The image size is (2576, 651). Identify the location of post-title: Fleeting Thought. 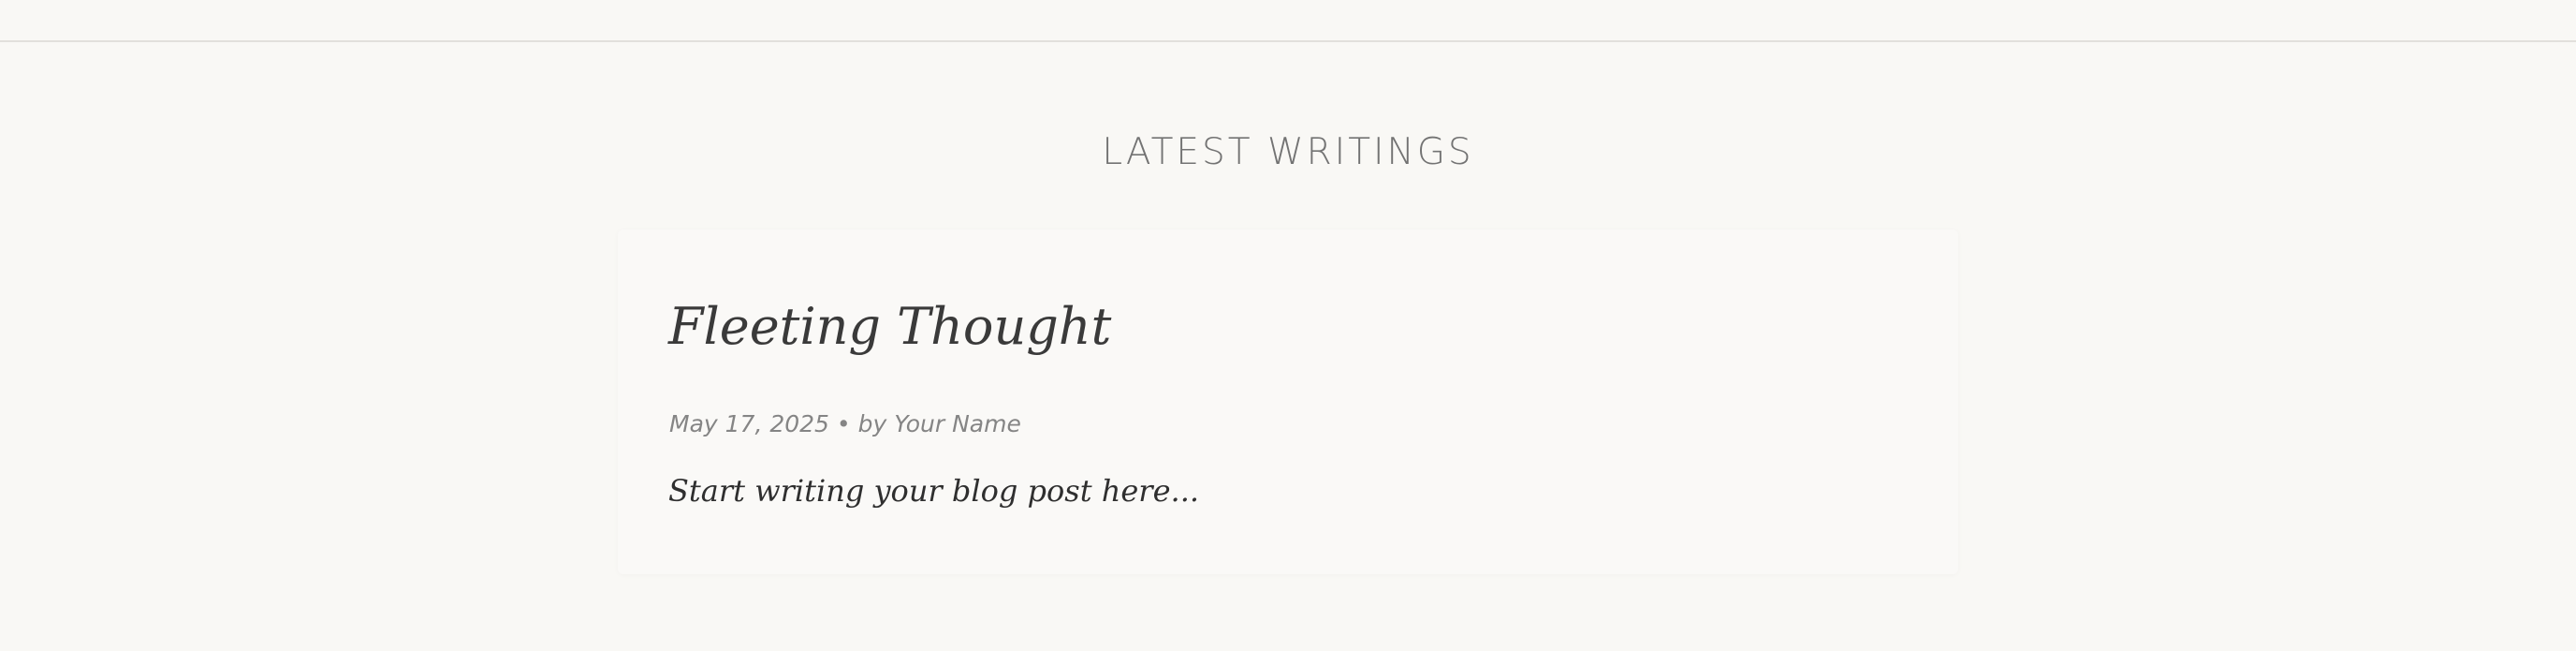
(889, 326).